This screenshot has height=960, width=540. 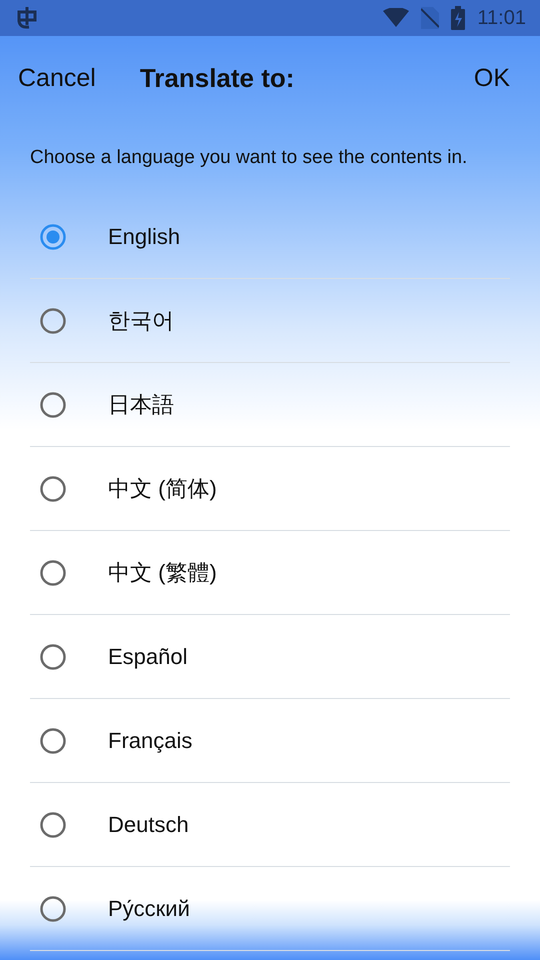 What do you see at coordinates (270, 909) in the screenshot?
I see `language-option: Ру́сский` at bounding box center [270, 909].